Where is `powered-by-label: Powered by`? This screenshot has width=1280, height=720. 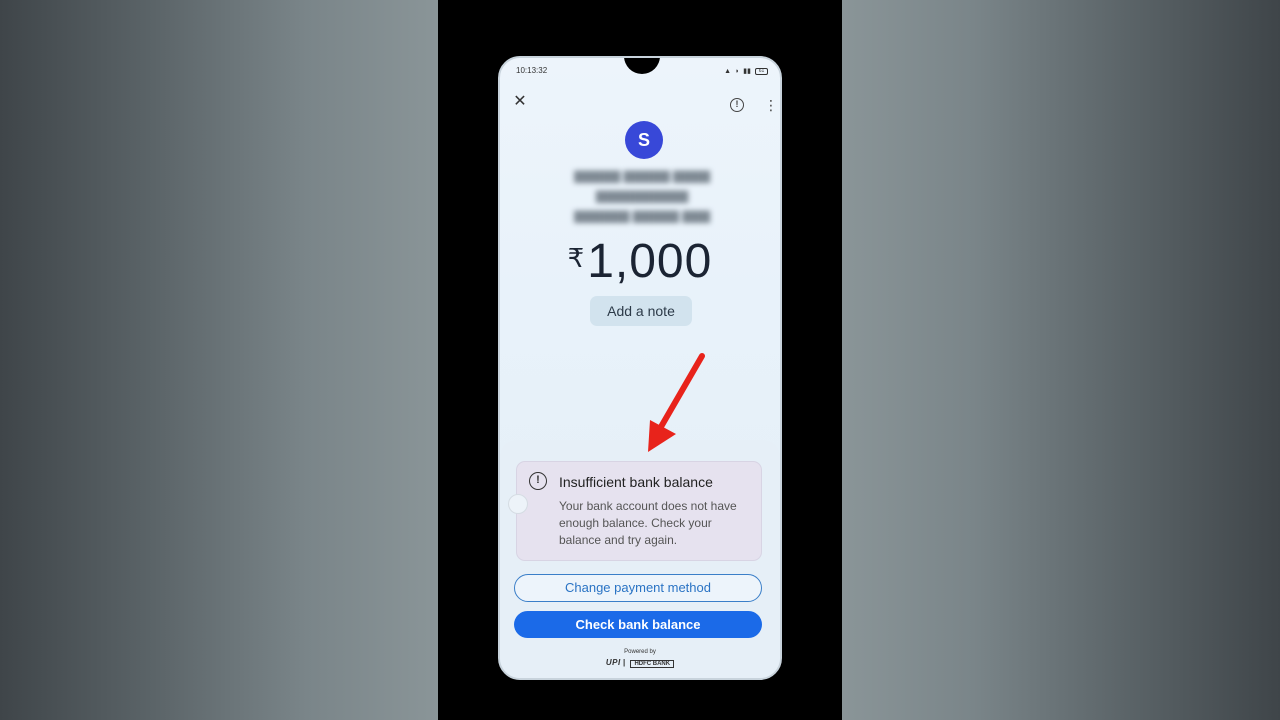 powered-by-label: Powered by is located at coordinates (640, 652).